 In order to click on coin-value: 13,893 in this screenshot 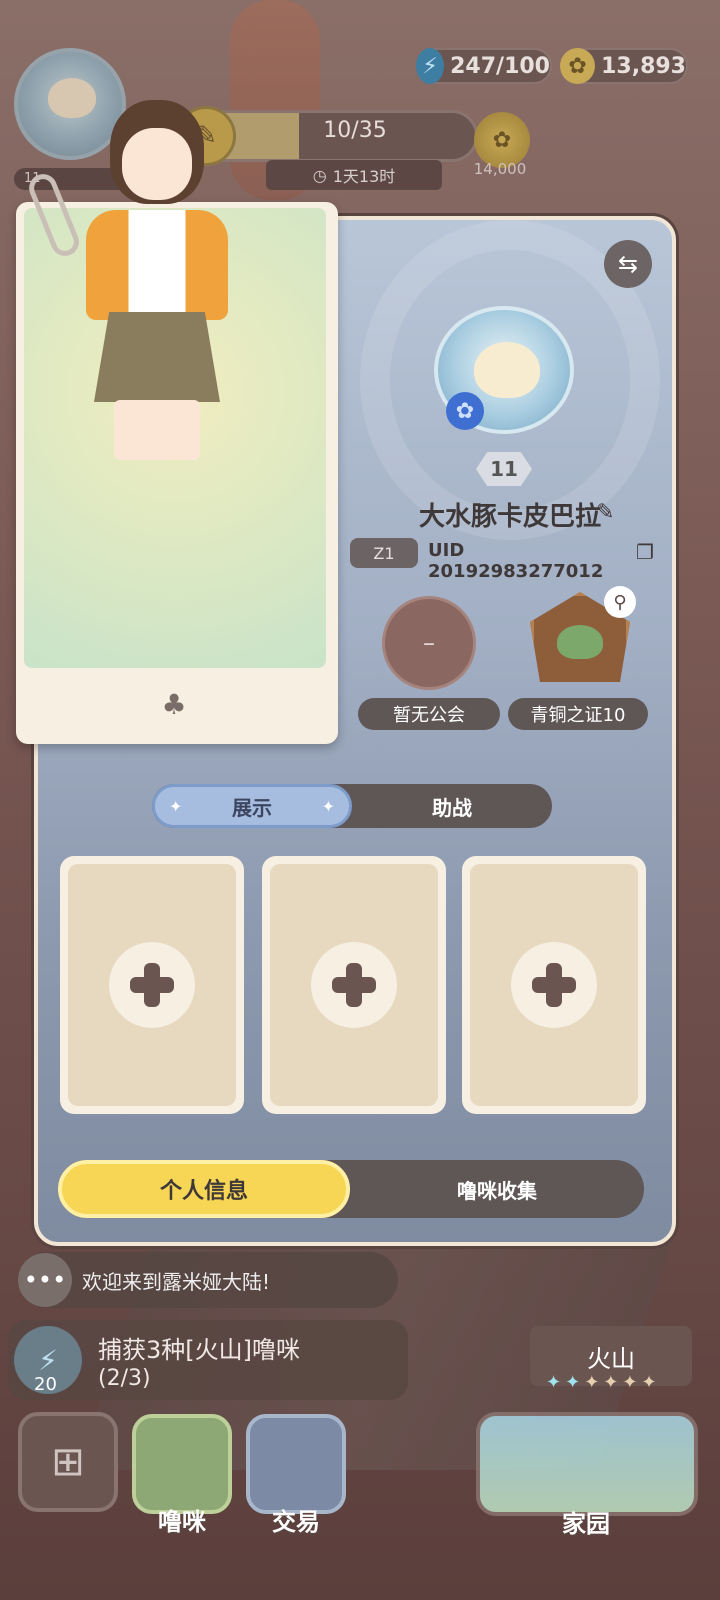, I will do `click(643, 66)`.